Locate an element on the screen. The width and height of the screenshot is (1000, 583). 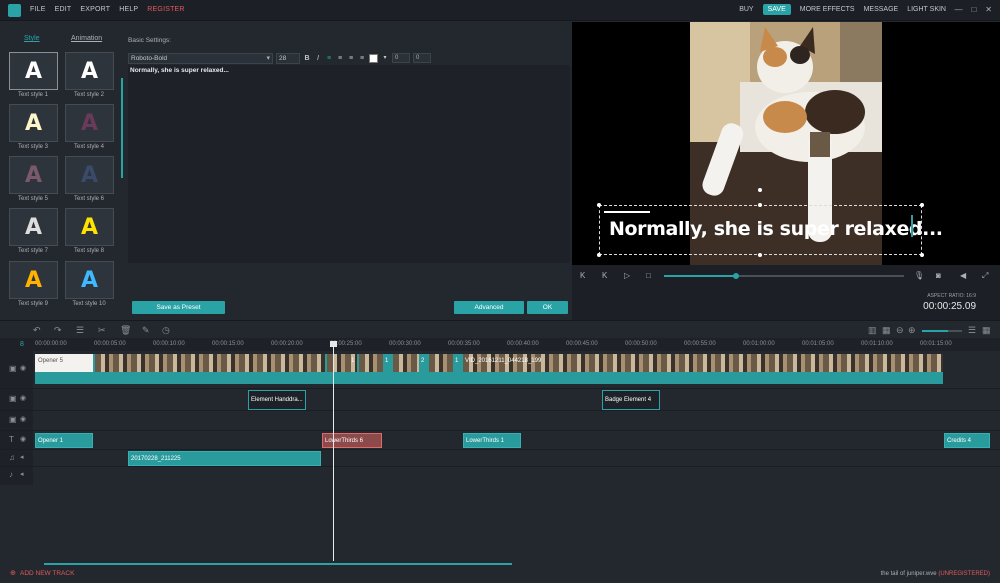
menu-export: EXPORT is located at coordinates (95, 9).